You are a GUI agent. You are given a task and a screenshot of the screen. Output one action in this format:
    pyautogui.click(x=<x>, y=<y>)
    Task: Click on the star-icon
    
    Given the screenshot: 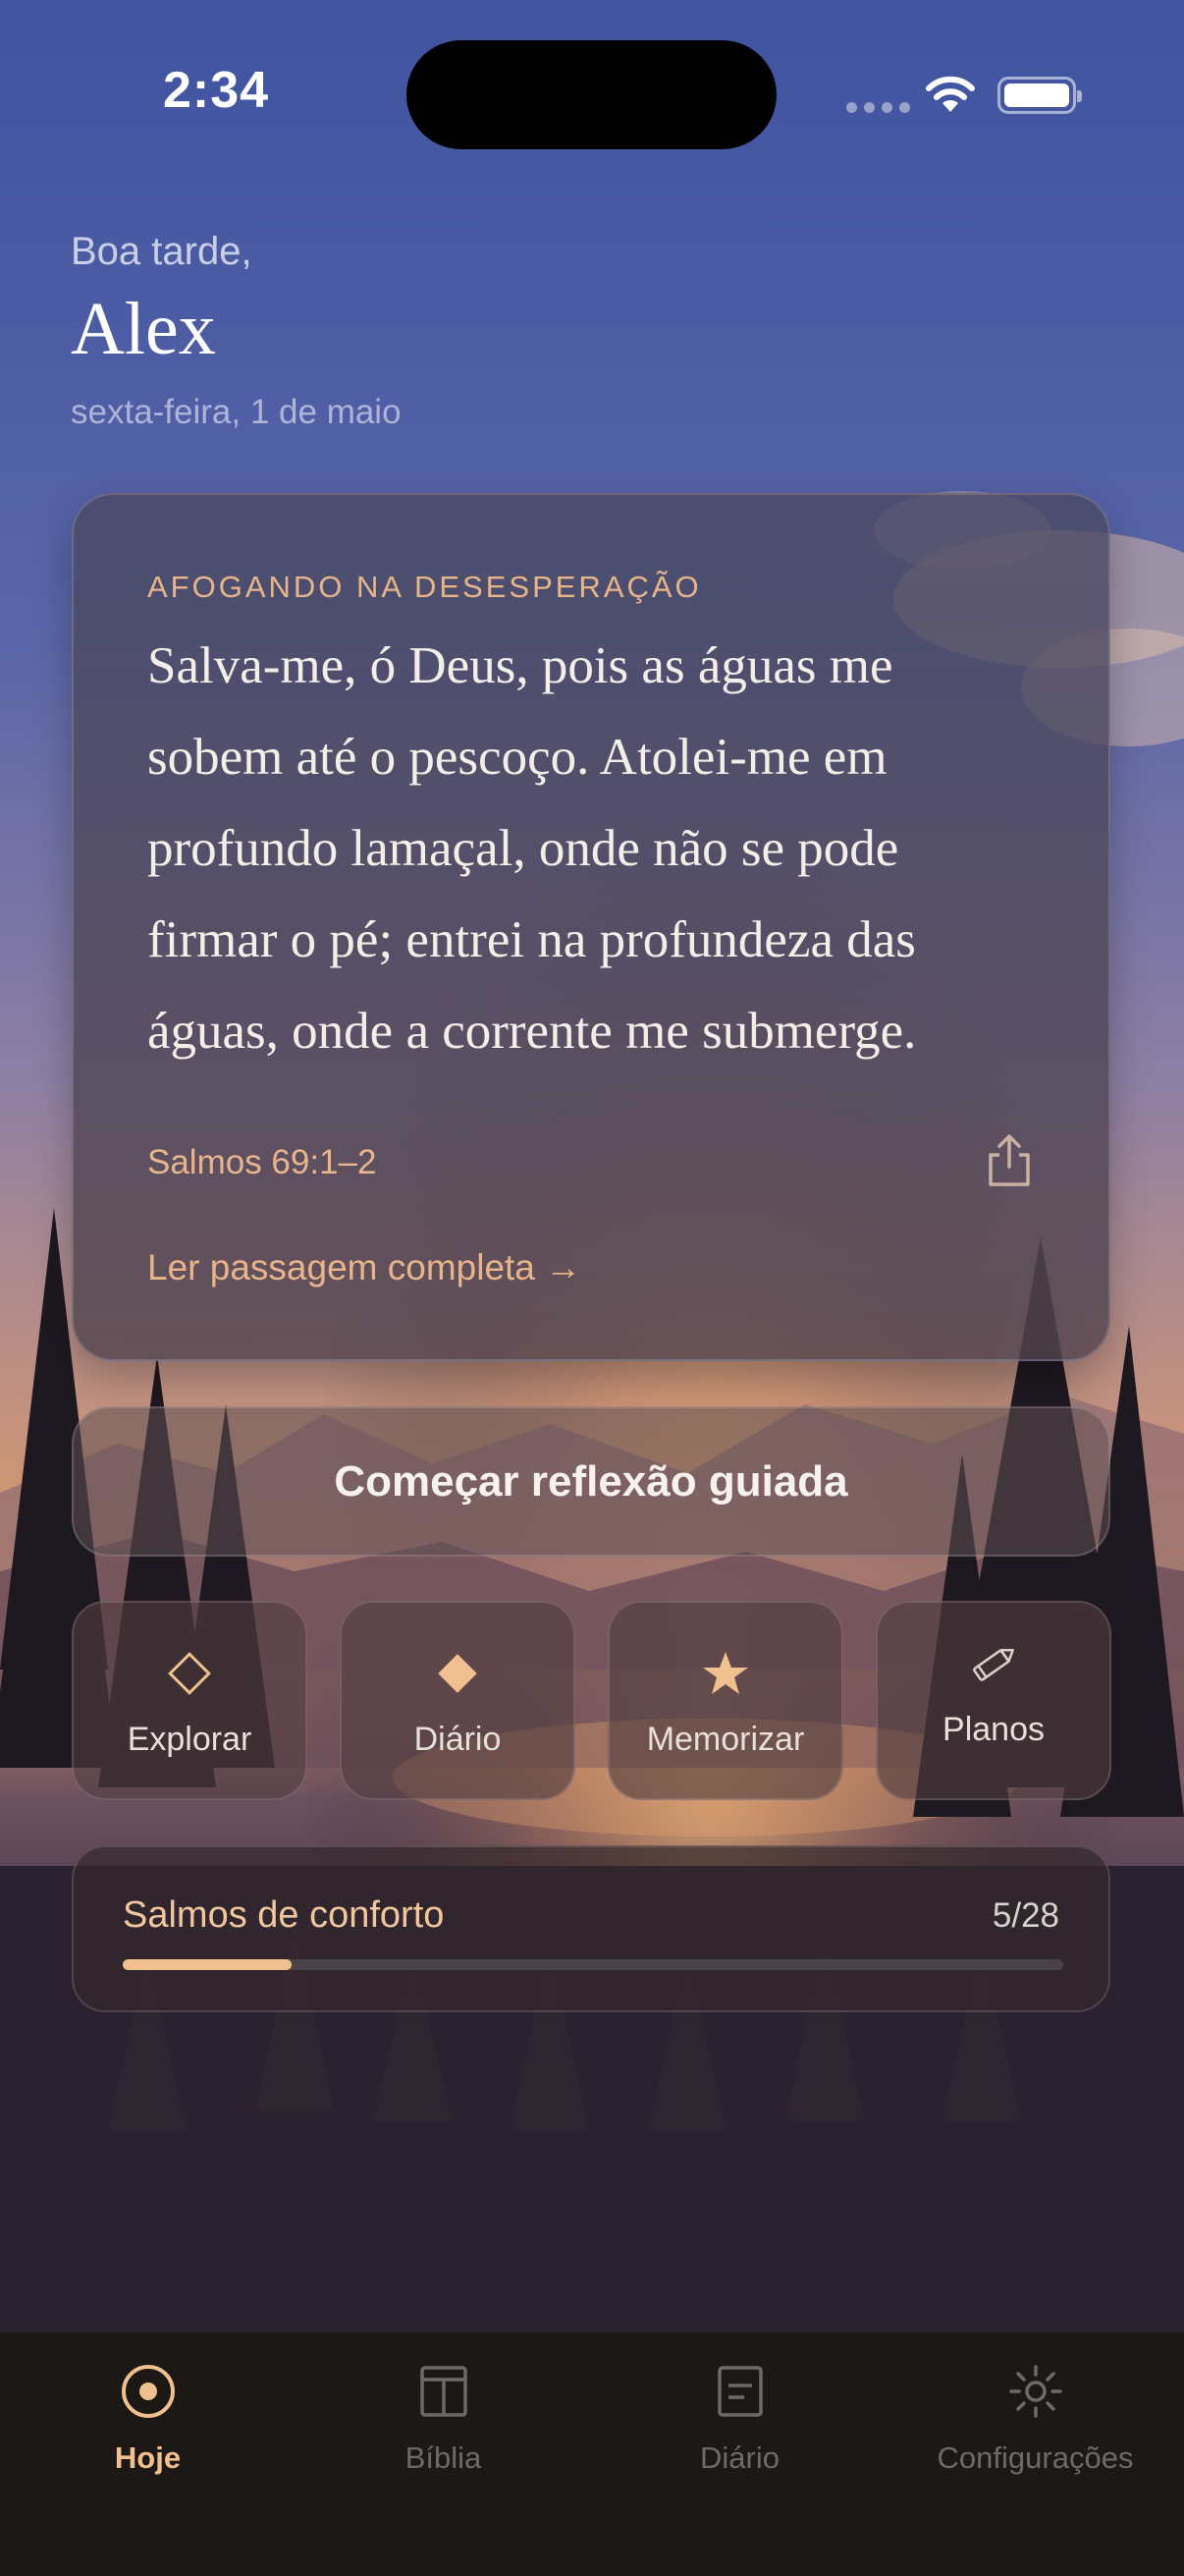 What is the action you would take?
    pyautogui.click(x=725, y=1675)
    